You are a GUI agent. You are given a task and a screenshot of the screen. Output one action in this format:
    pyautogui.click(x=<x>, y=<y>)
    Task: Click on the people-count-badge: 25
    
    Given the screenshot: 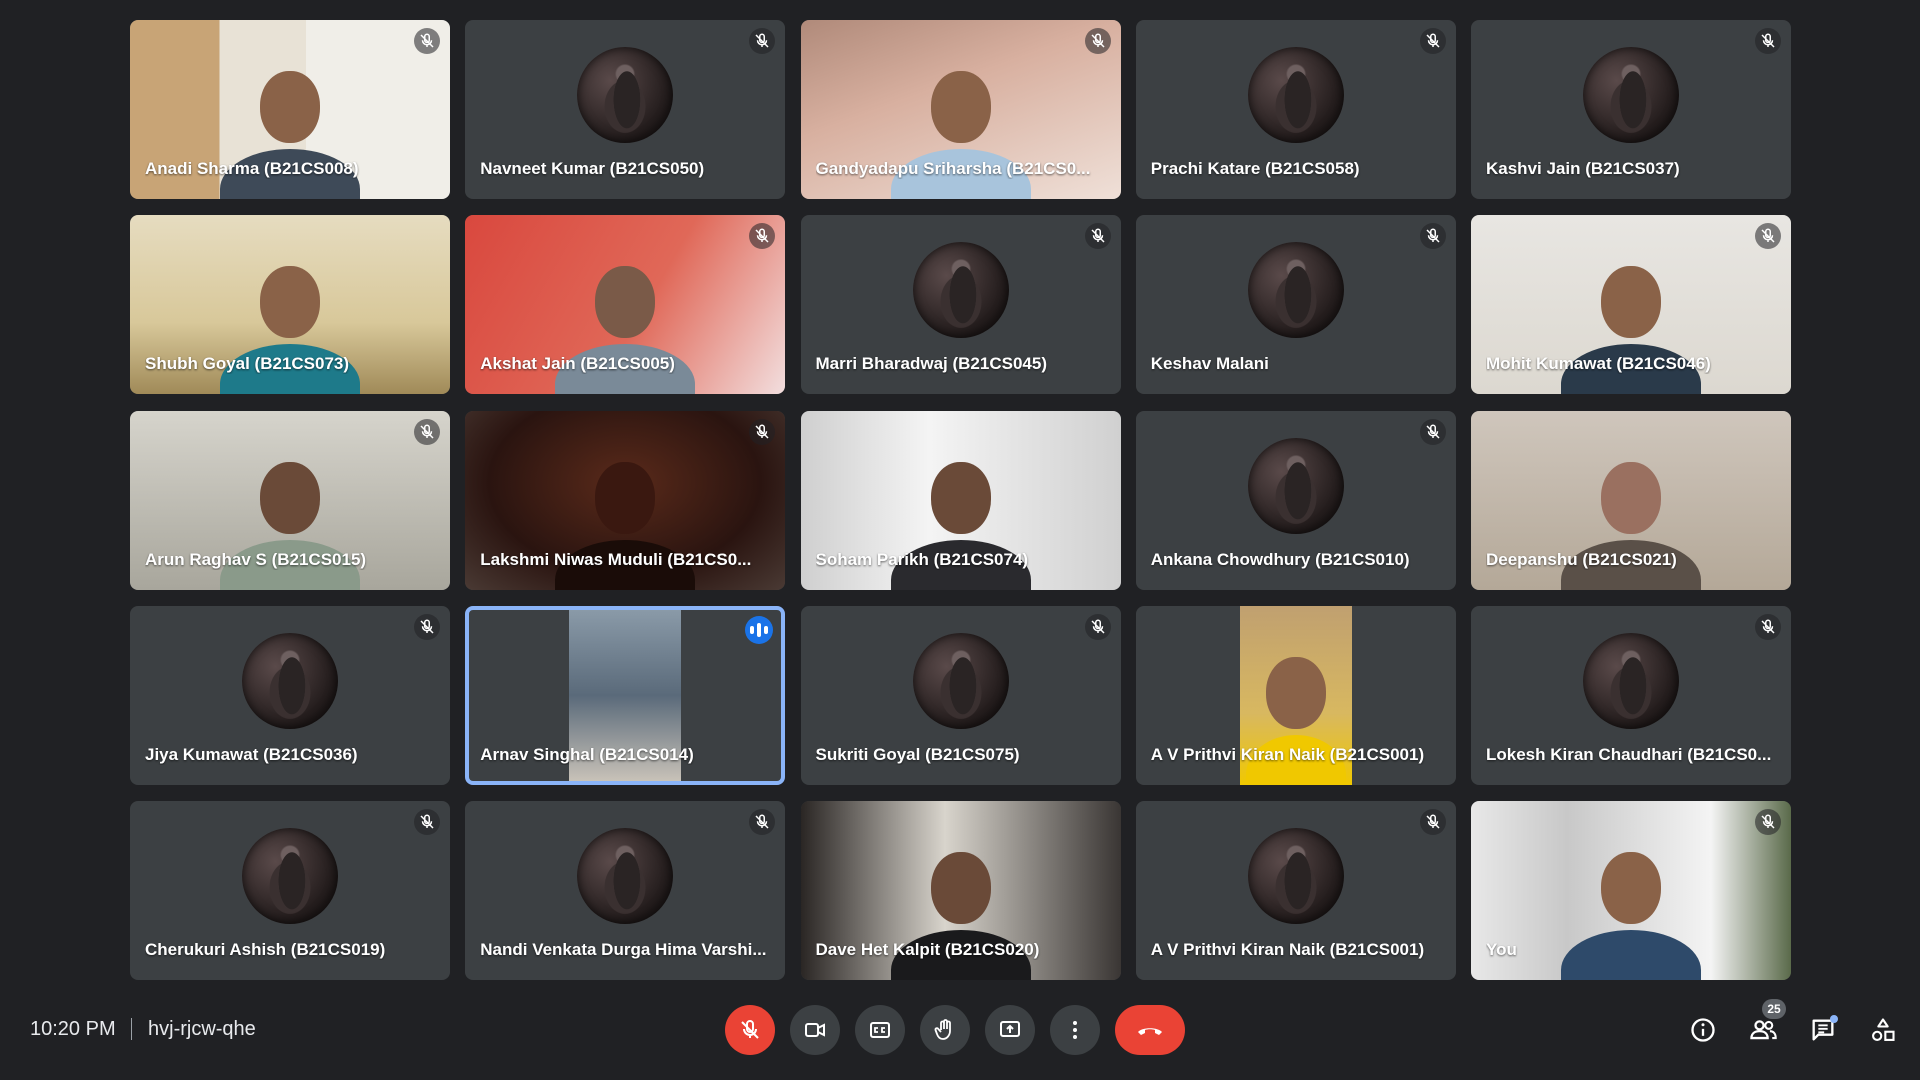 What is the action you would take?
    pyautogui.click(x=1774, y=1009)
    